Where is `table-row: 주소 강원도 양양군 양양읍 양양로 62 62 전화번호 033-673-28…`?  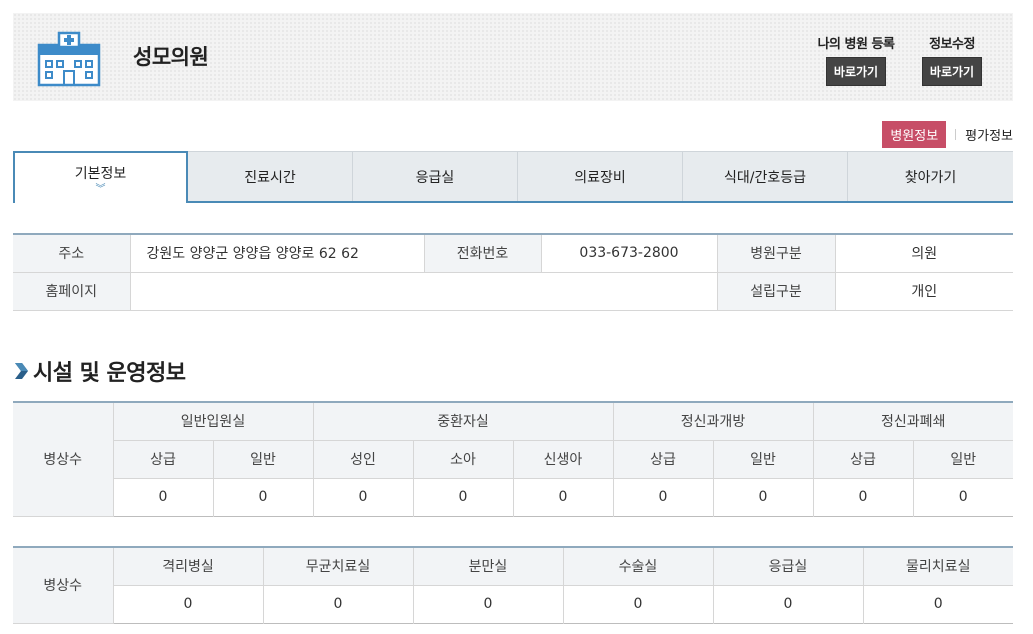 table-row: 주소 강원도 양양군 양양읍 양양로 62 62 전화번호 033-673-28… is located at coordinates (513, 253).